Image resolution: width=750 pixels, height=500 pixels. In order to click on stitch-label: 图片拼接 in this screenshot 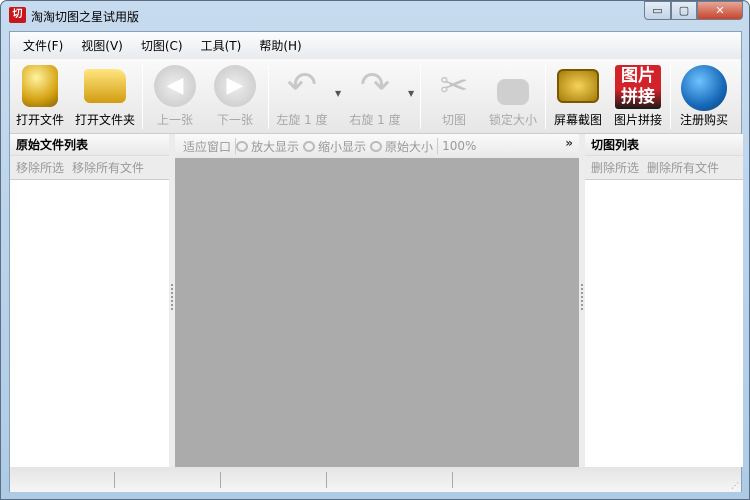, I will do `click(637, 120)`.